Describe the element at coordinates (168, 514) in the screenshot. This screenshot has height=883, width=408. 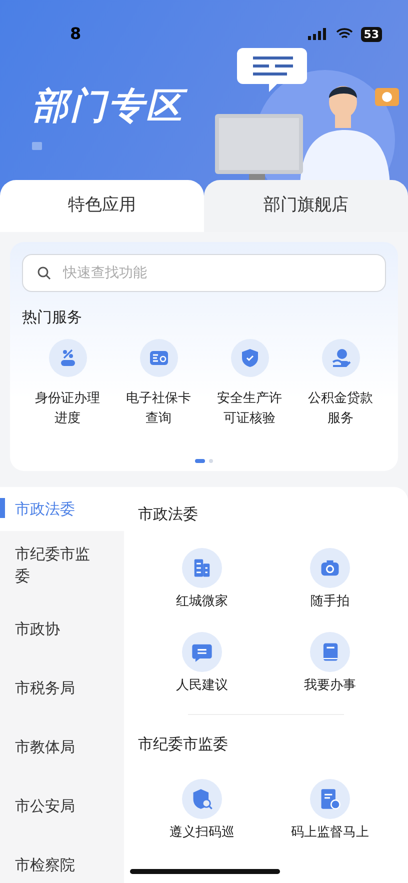
I see `section-title: 市政法委` at that location.